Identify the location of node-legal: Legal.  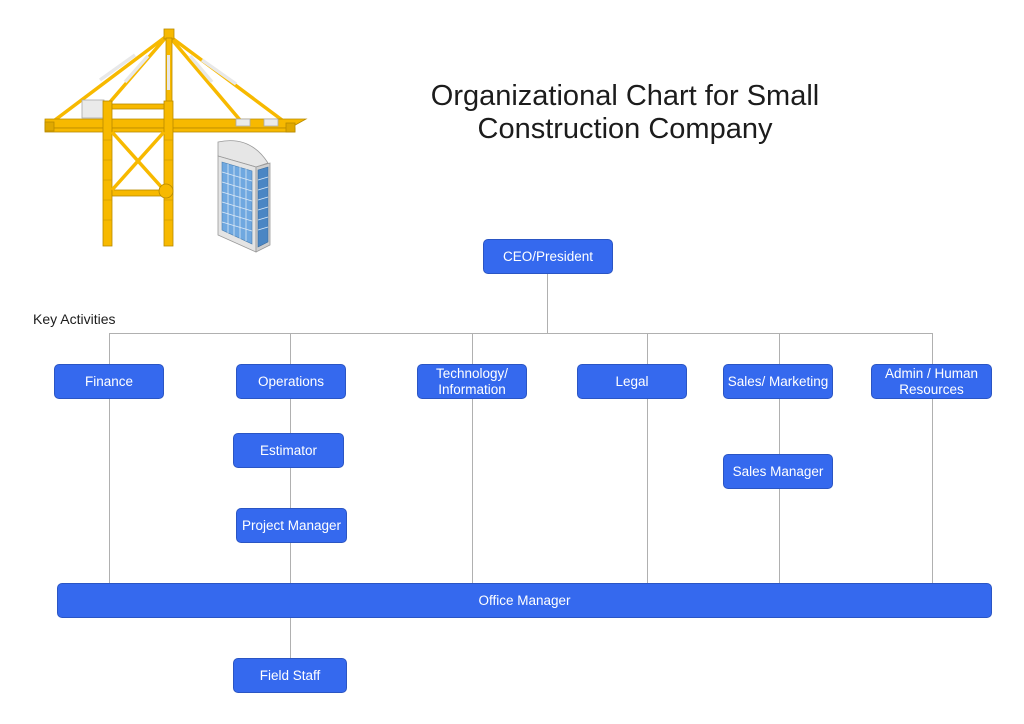
(632, 381).